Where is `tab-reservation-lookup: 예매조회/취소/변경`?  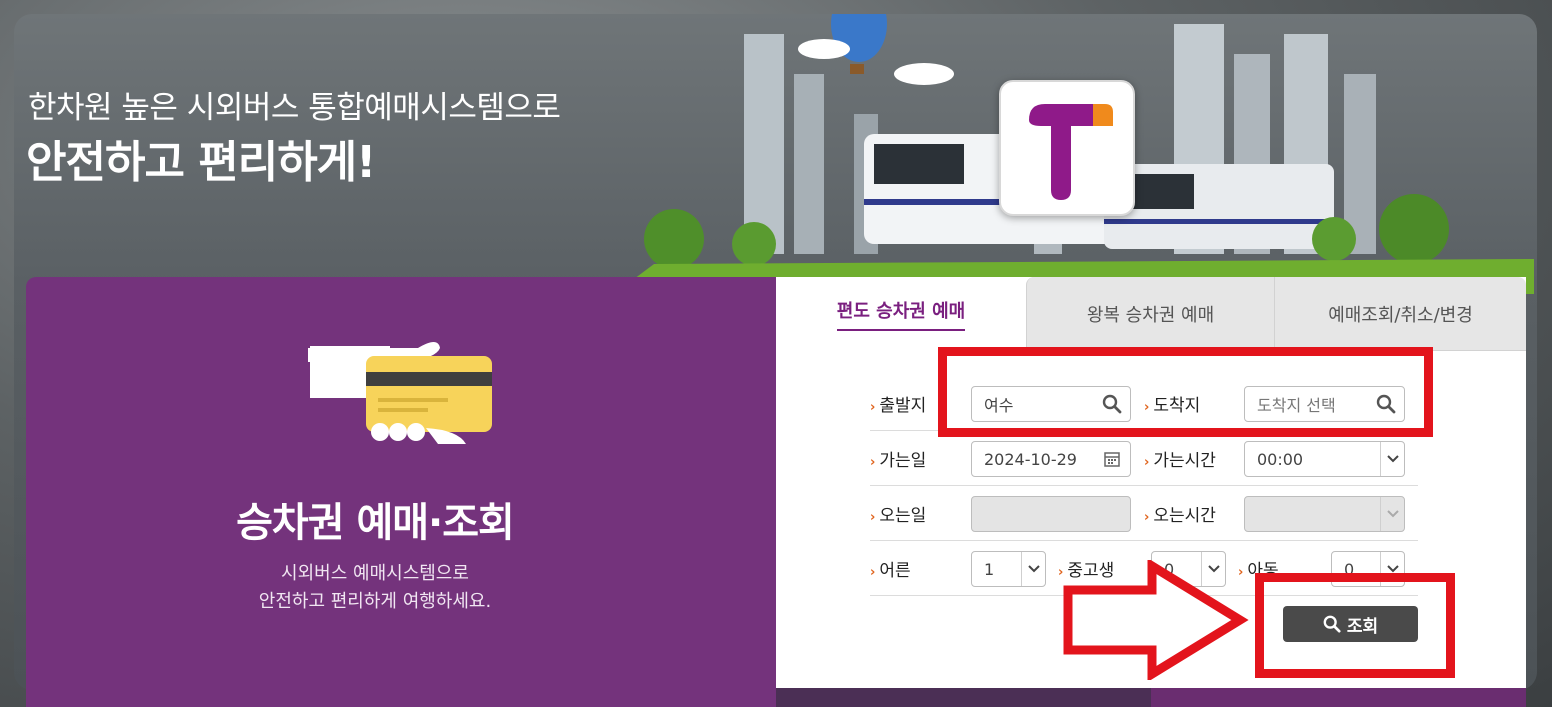
tab-reservation-lookup: 예매조회/취소/변경 is located at coordinates (1400, 314).